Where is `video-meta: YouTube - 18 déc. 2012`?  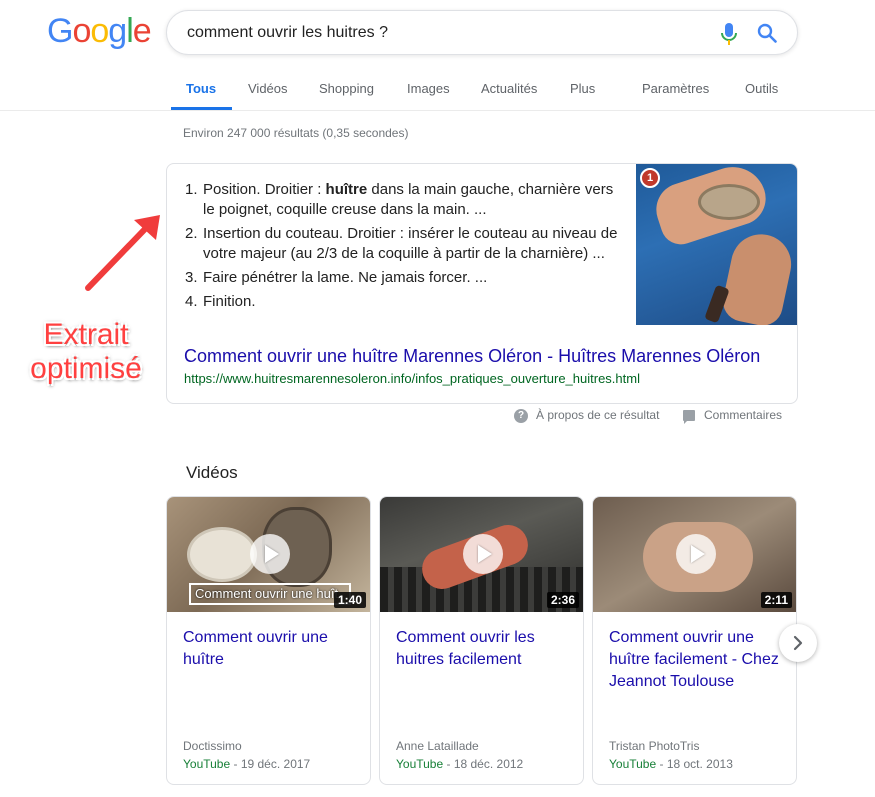
video-meta: YouTube - 18 déc. 2012 is located at coordinates (459, 764).